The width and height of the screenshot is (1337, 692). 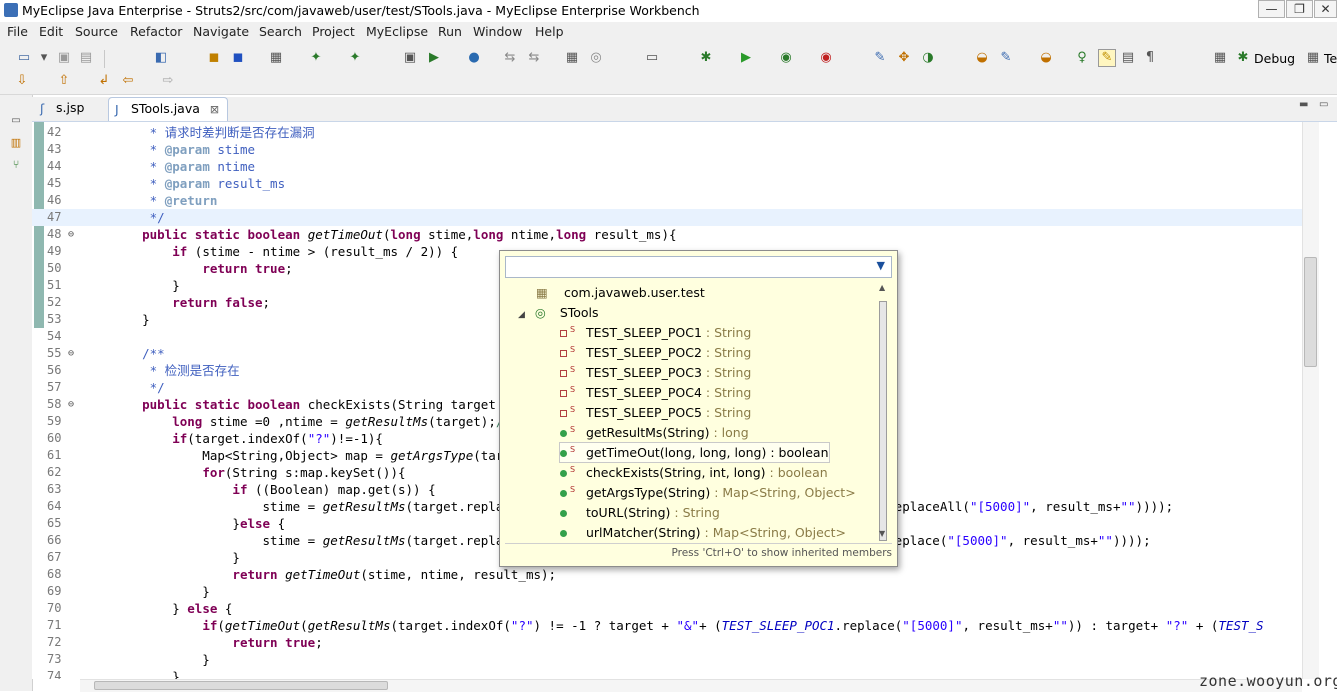 I want to click on new-icon: ▭, so click(x=24, y=58).